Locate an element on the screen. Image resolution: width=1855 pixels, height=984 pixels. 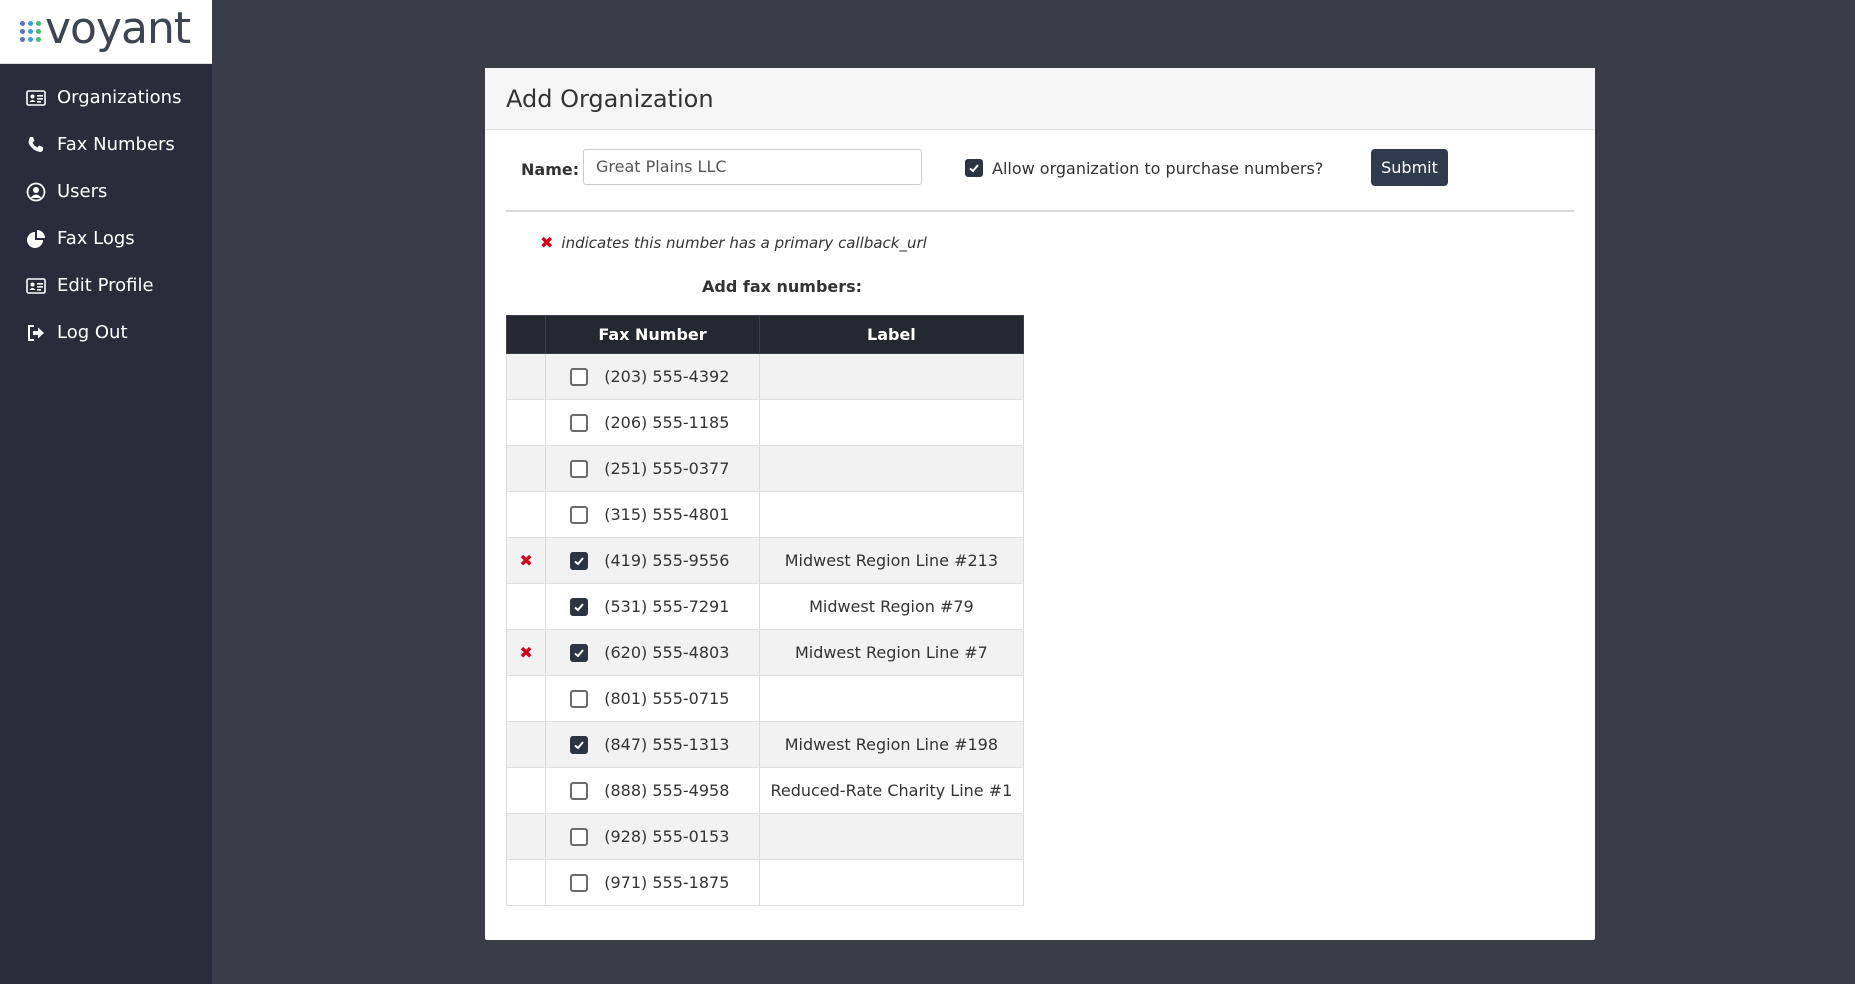
submit-button: Submit is located at coordinates (1409, 167).